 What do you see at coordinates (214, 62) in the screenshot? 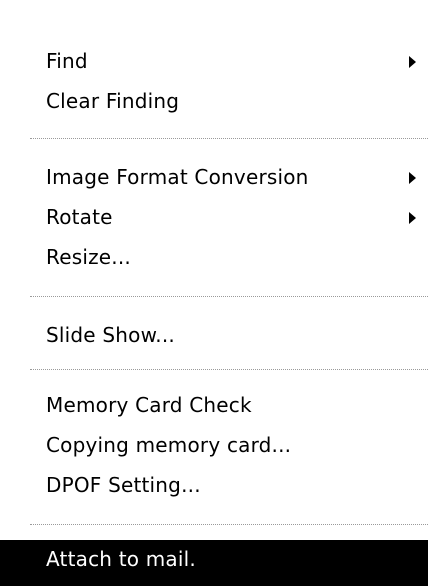
I see `menu-item-find: Find` at bounding box center [214, 62].